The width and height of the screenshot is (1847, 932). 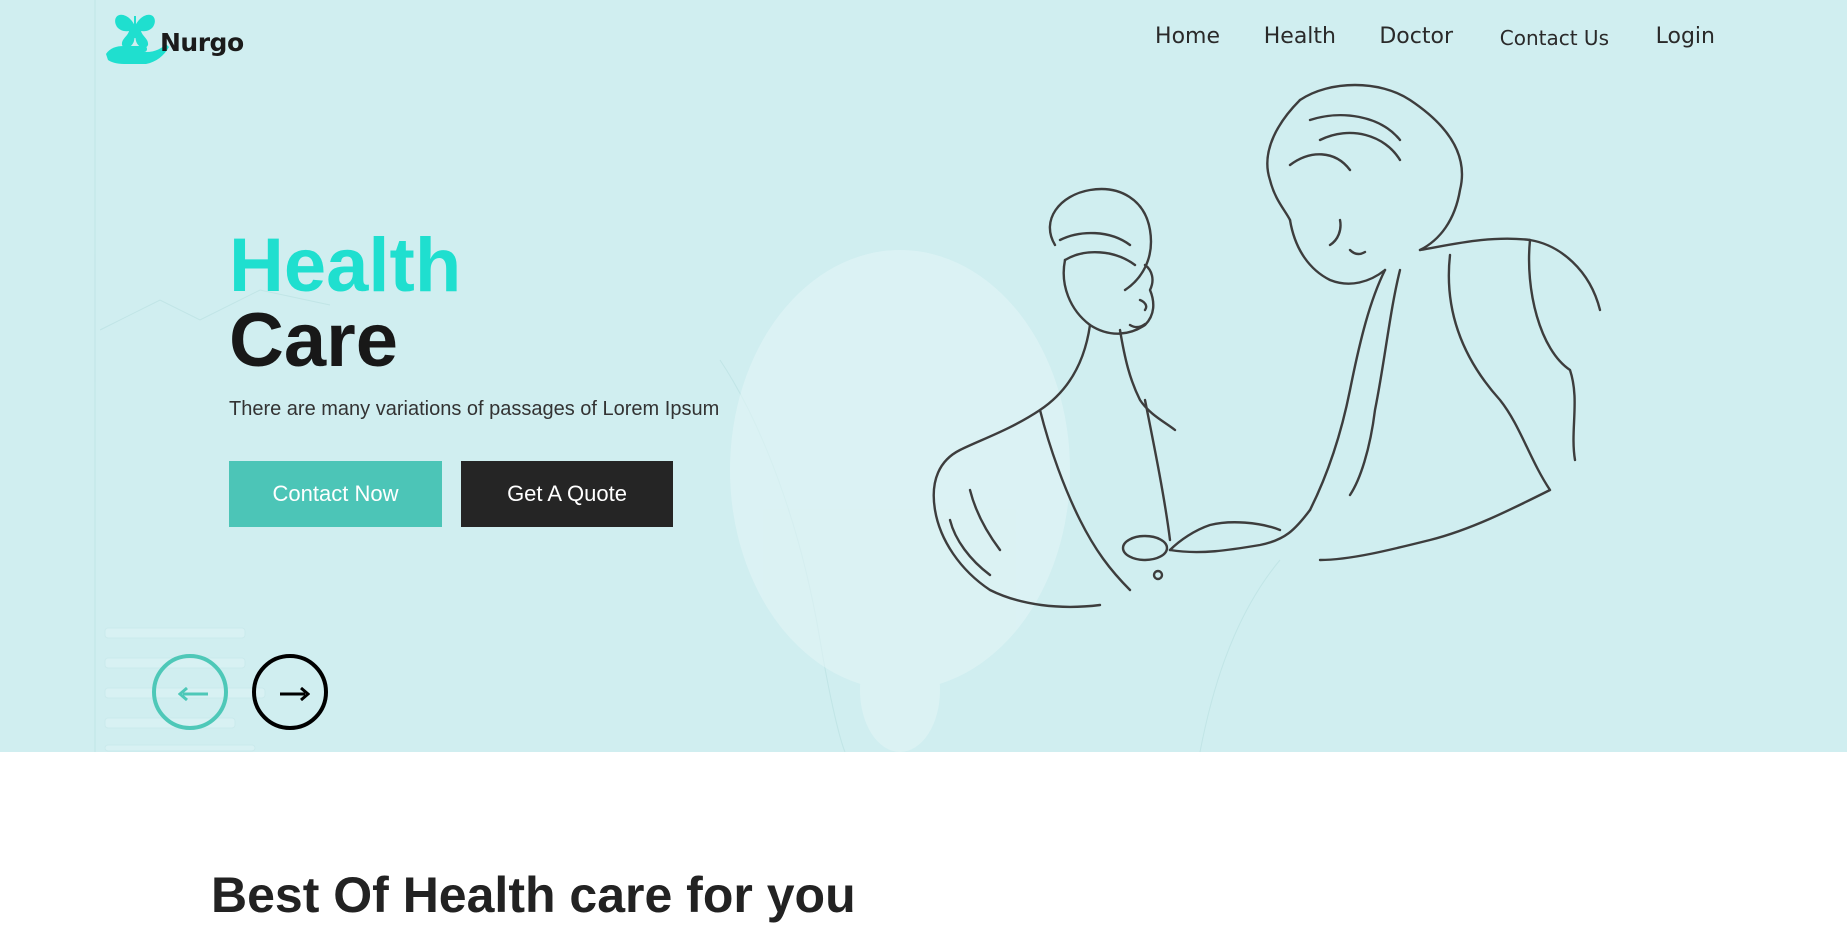 I want to click on arrow-left-icon, so click(x=193, y=694).